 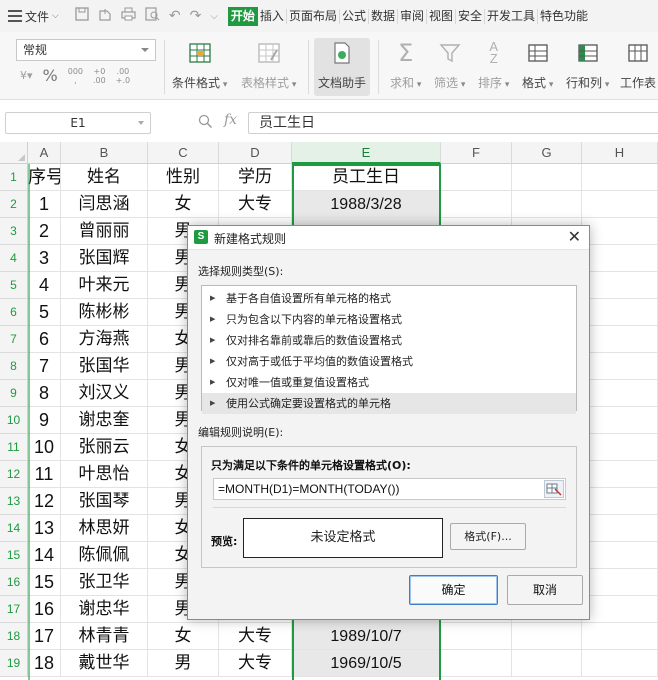 What do you see at coordinates (255, 663) in the screenshot?
I see `cell-d19: 大专` at bounding box center [255, 663].